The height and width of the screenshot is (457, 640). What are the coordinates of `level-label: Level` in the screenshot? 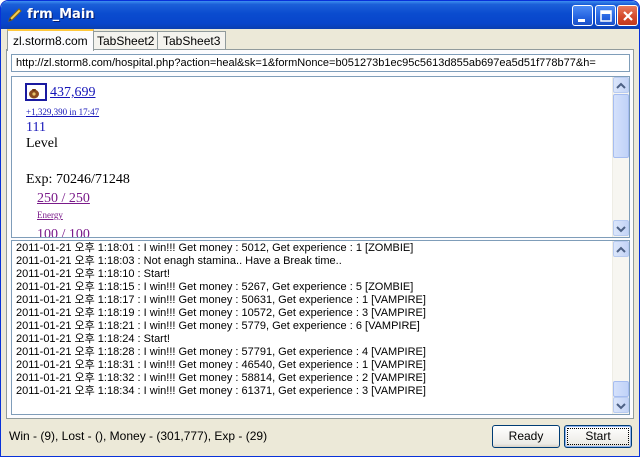 It's located at (42, 143).